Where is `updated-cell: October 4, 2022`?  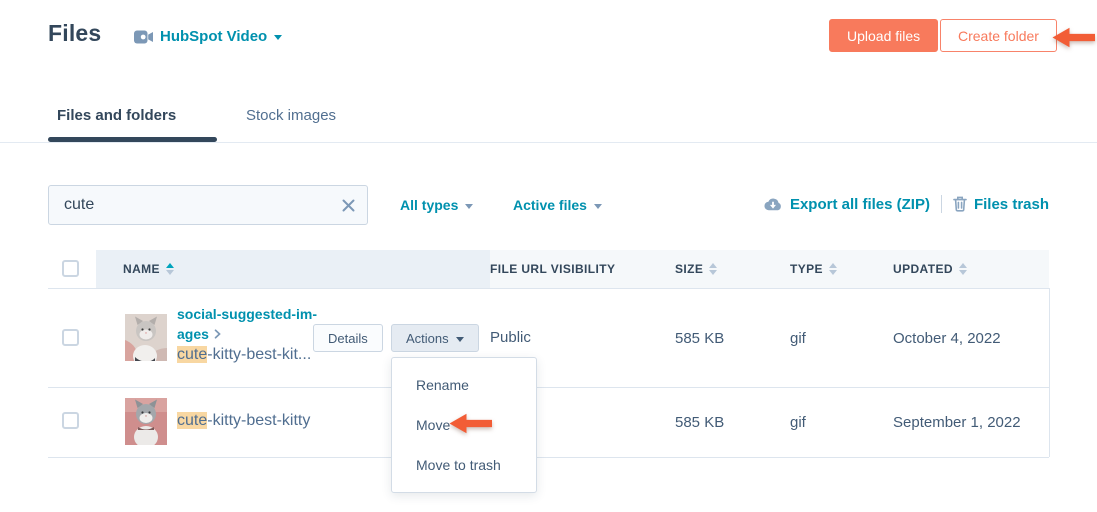 updated-cell: October 4, 2022 is located at coordinates (947, 338).